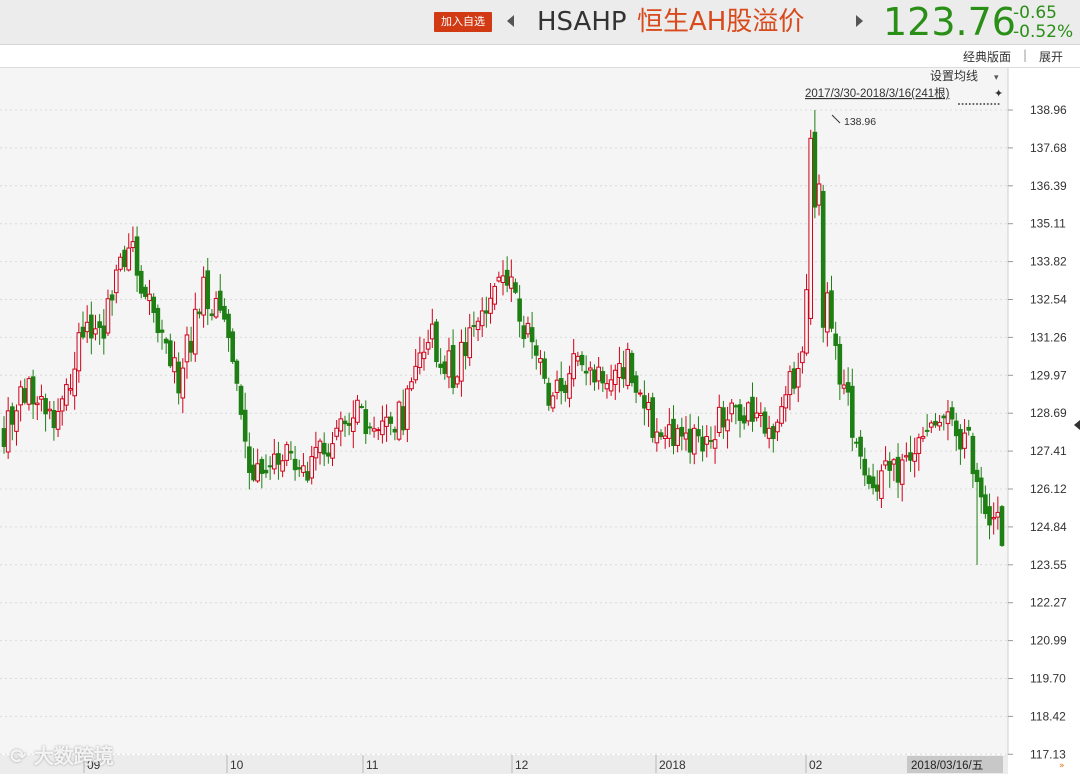 The image size is (1080, 774). I want to click on watermark-text: 大数跨境, so click(73, 756).